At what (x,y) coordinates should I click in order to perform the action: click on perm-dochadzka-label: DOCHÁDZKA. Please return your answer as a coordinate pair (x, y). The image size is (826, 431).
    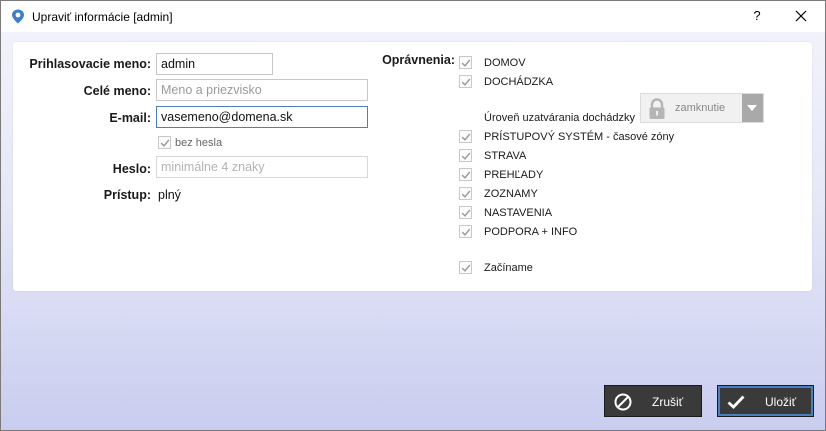
    Looking at the image, I should click on (519, 82).